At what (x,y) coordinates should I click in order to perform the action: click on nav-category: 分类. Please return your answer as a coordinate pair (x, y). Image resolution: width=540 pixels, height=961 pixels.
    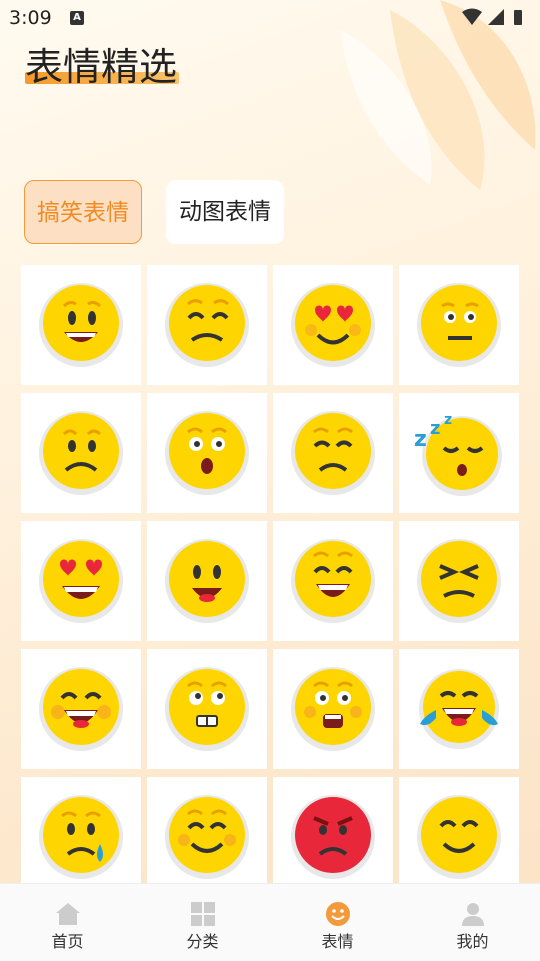
    Looking at the image, I should click on (202, 922).